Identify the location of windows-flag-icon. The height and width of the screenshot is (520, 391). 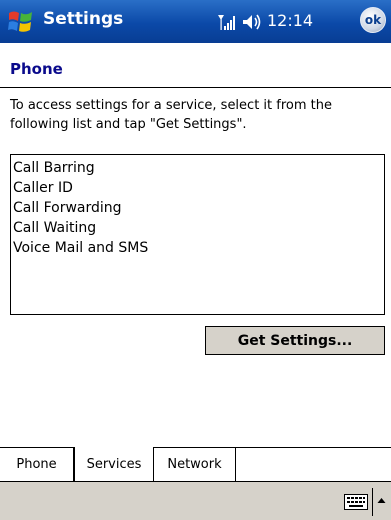
(21, 22).